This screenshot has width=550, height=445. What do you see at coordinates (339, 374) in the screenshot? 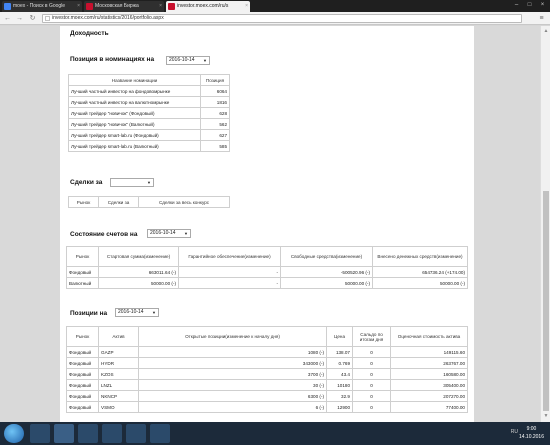
I see `price-cell: 43.4` at bounding box center [339, 374].